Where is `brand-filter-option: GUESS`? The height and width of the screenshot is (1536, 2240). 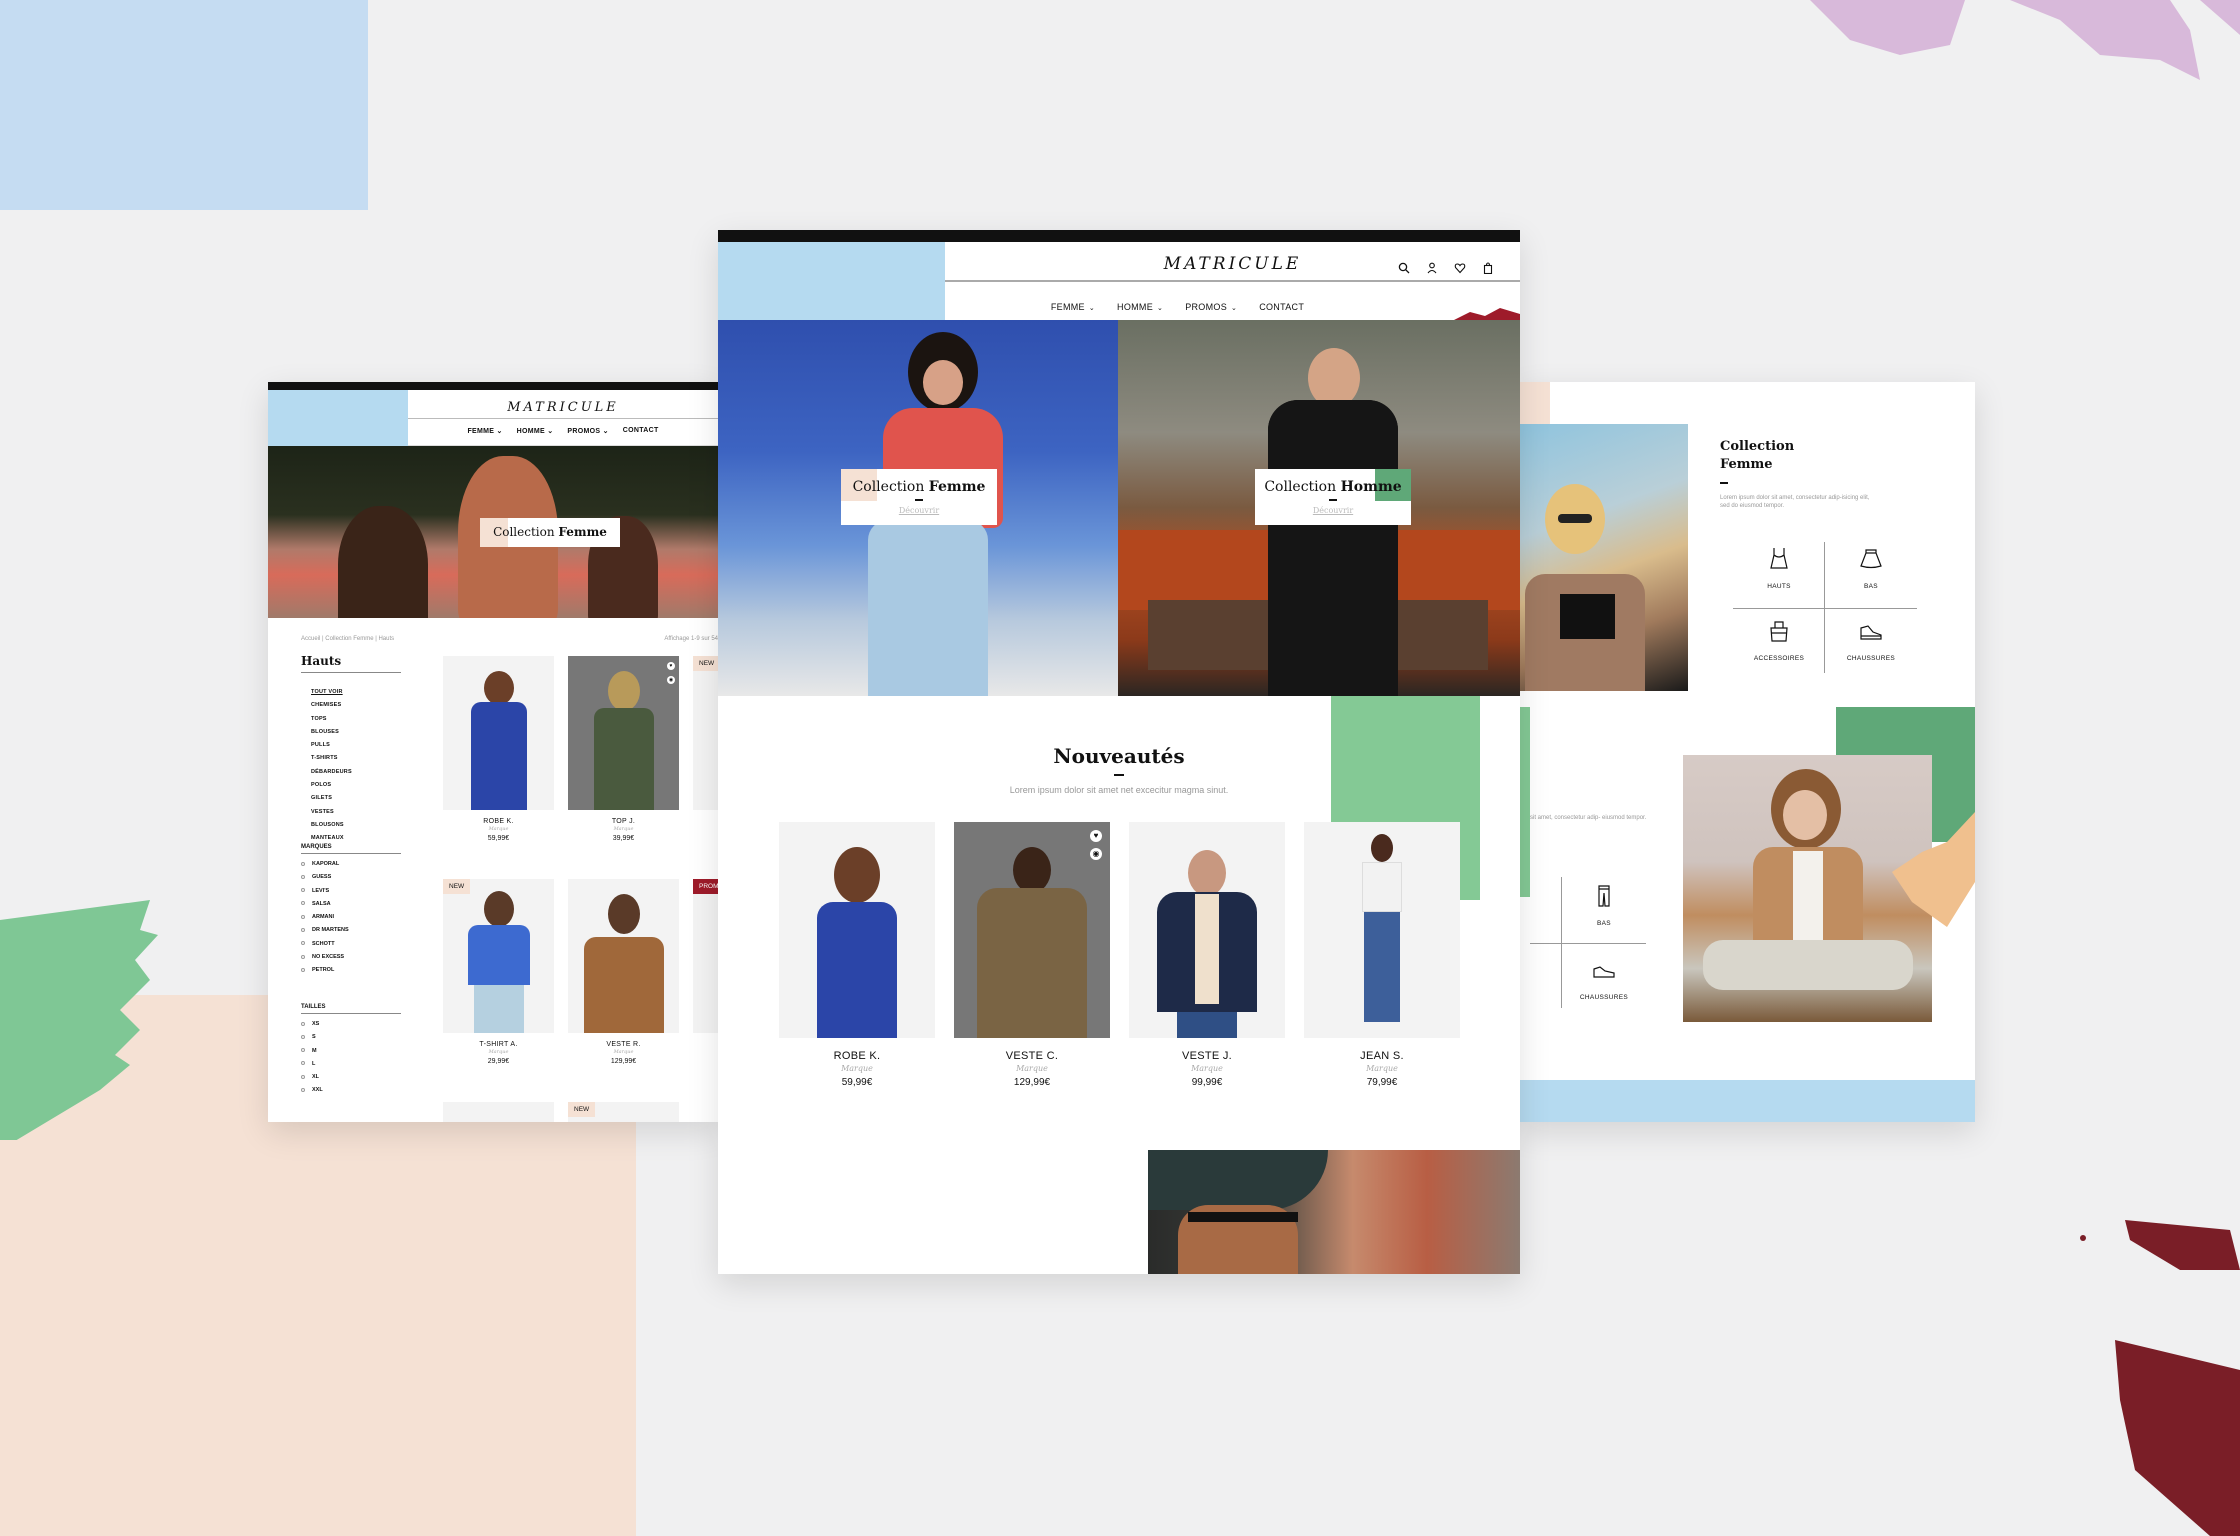
brand-filter-option: GUESS is located at coordinates (325, 877).